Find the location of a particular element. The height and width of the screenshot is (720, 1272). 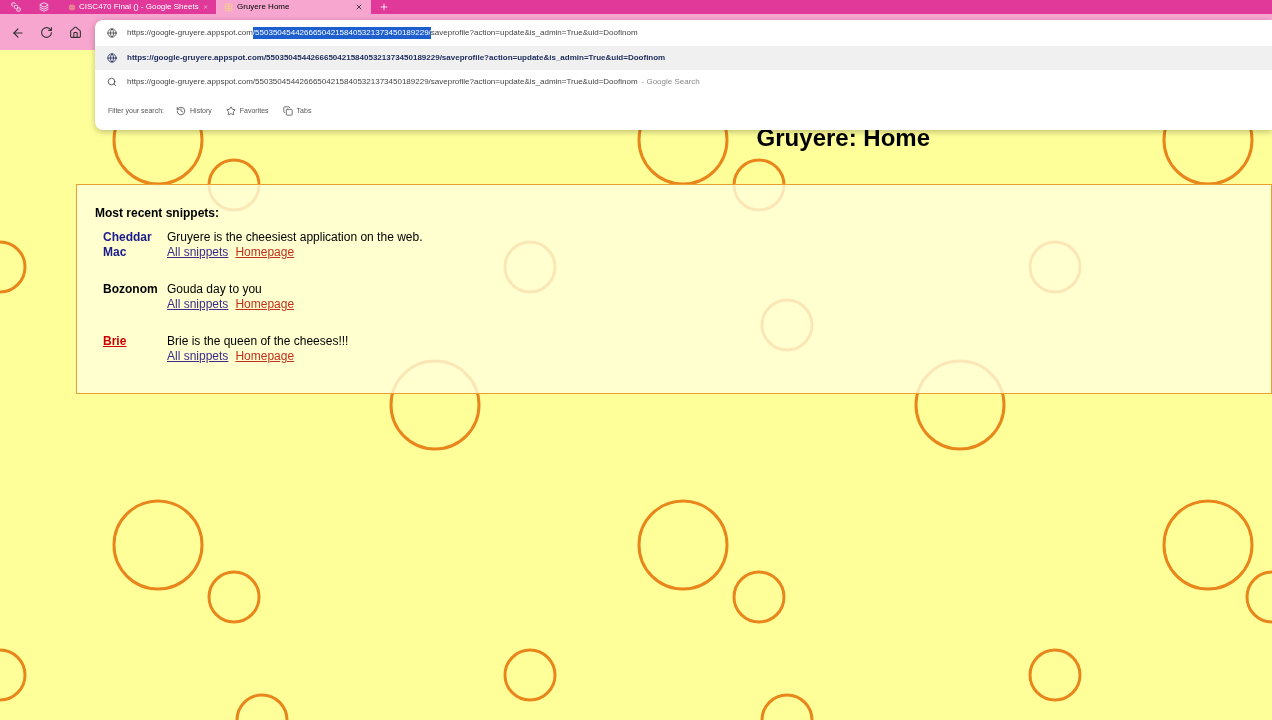

suggestion-item: https://google-gruyere.appspot.com/550350454426665042158405321373450189229/saveprofile?action=update&is_admin=True&uid=Doofinom is located at coordinates (683, 58).